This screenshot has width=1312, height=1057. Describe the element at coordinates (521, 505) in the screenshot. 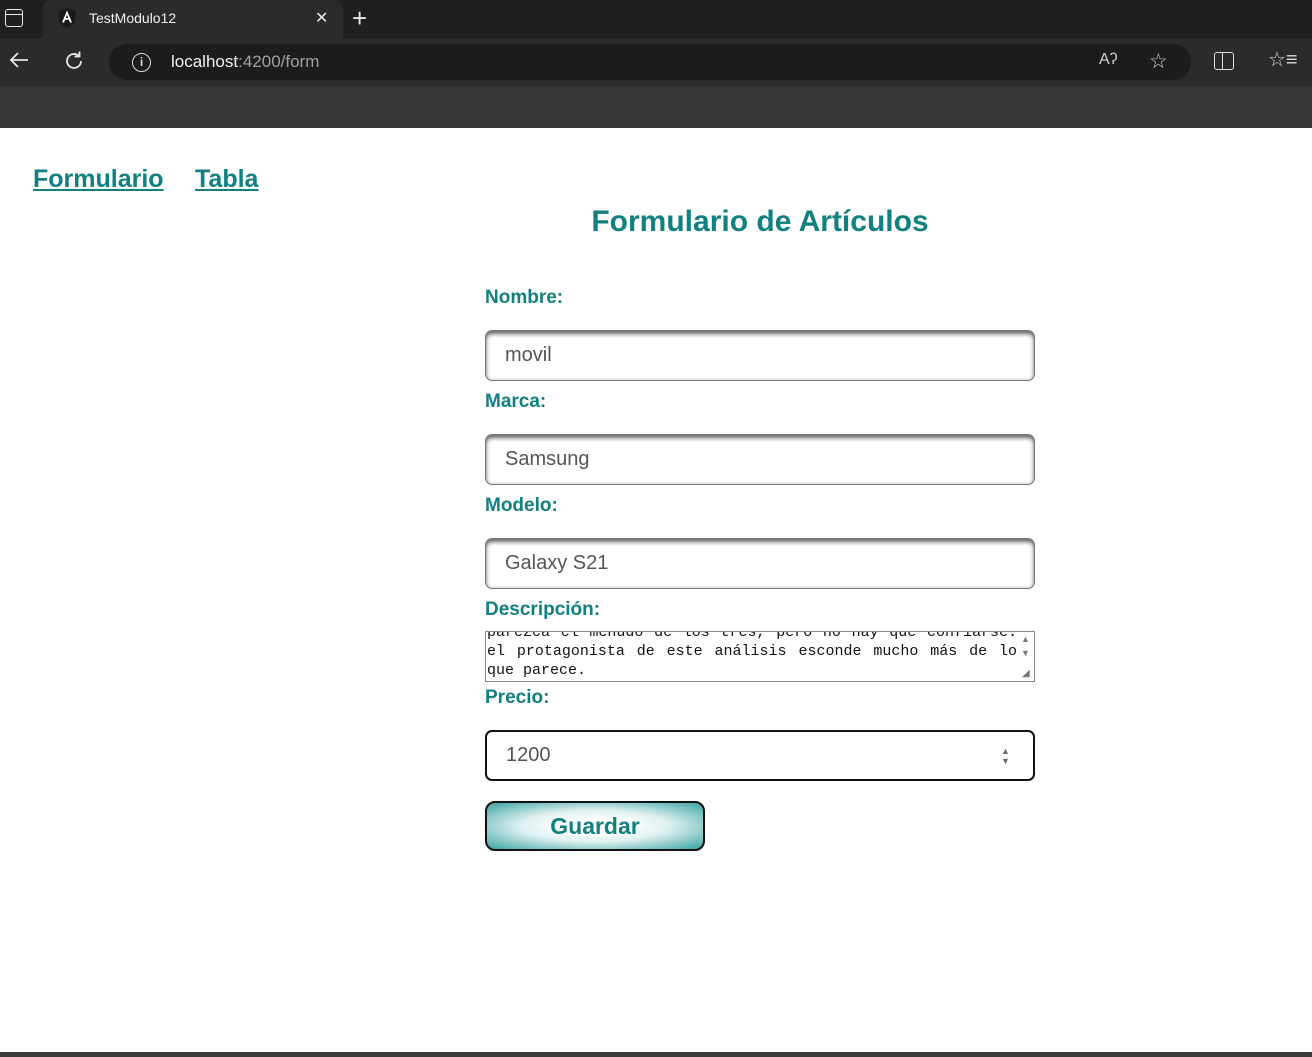

I see `modelo-label: Modelo:` at that location.